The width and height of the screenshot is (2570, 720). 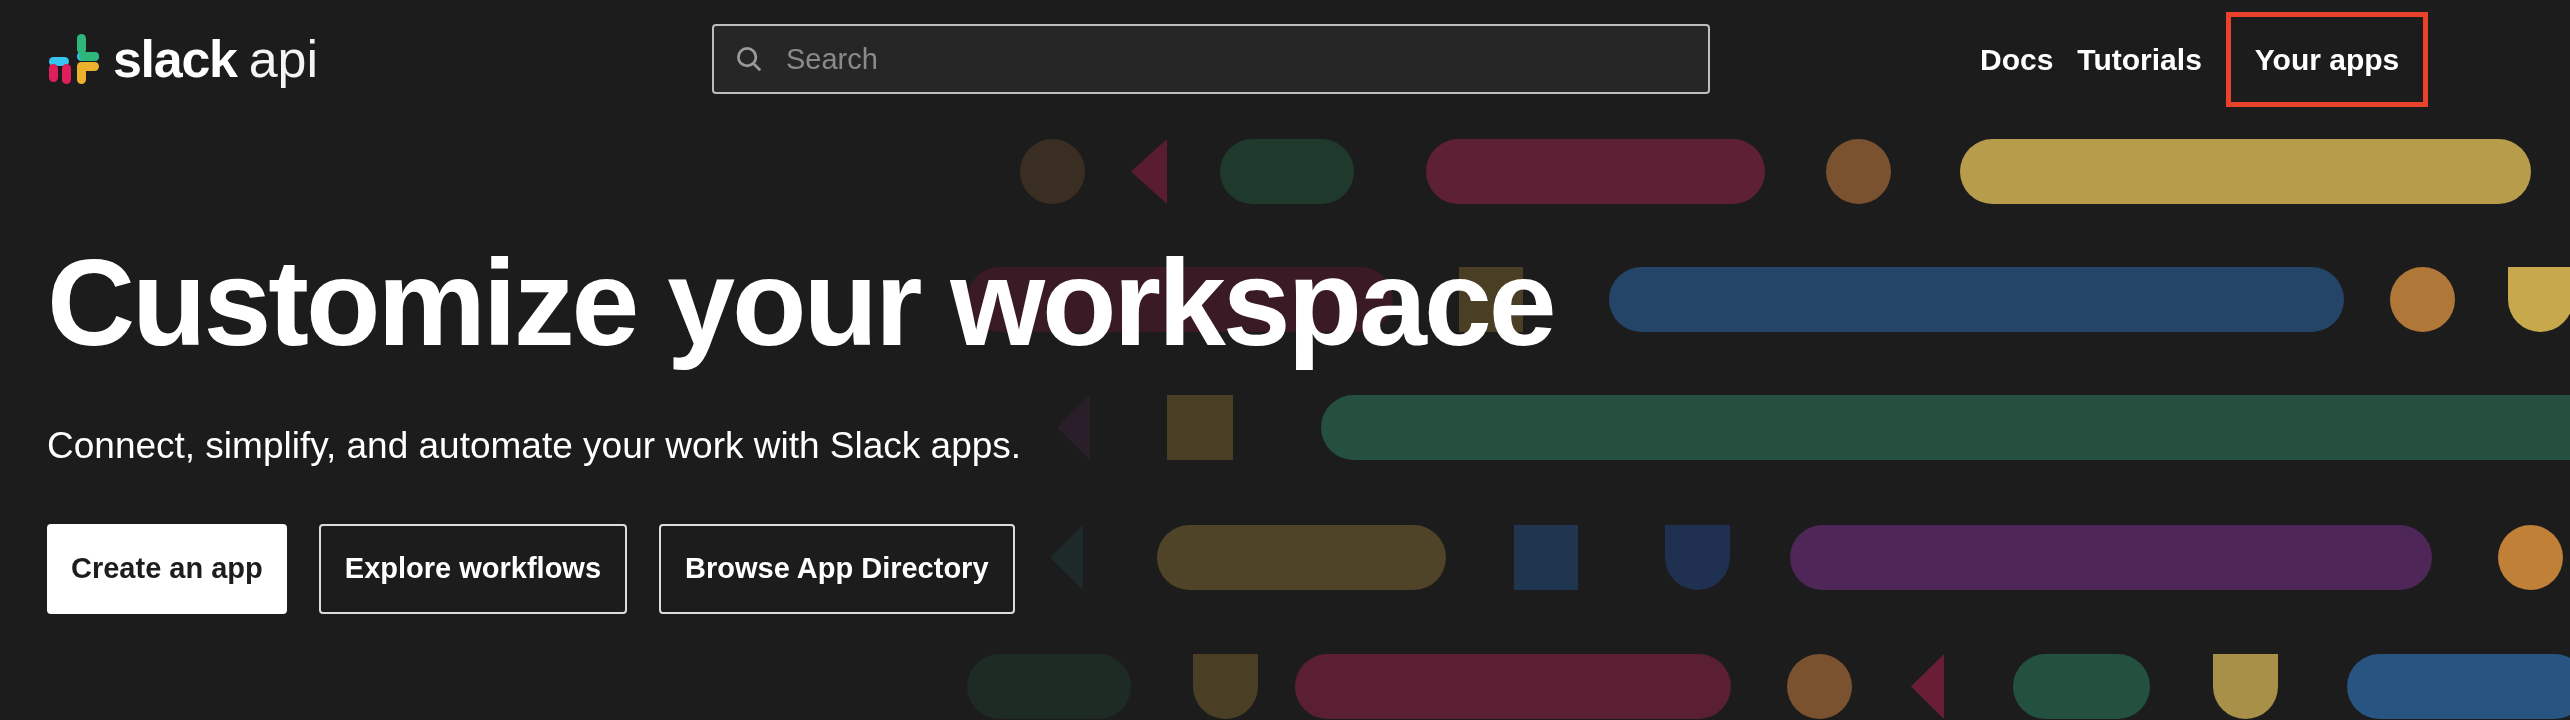 What do you see at coordinates (175, 59) in the screenshot?
I see `logo-wordmark: slack` at bounding box center [175, 59].